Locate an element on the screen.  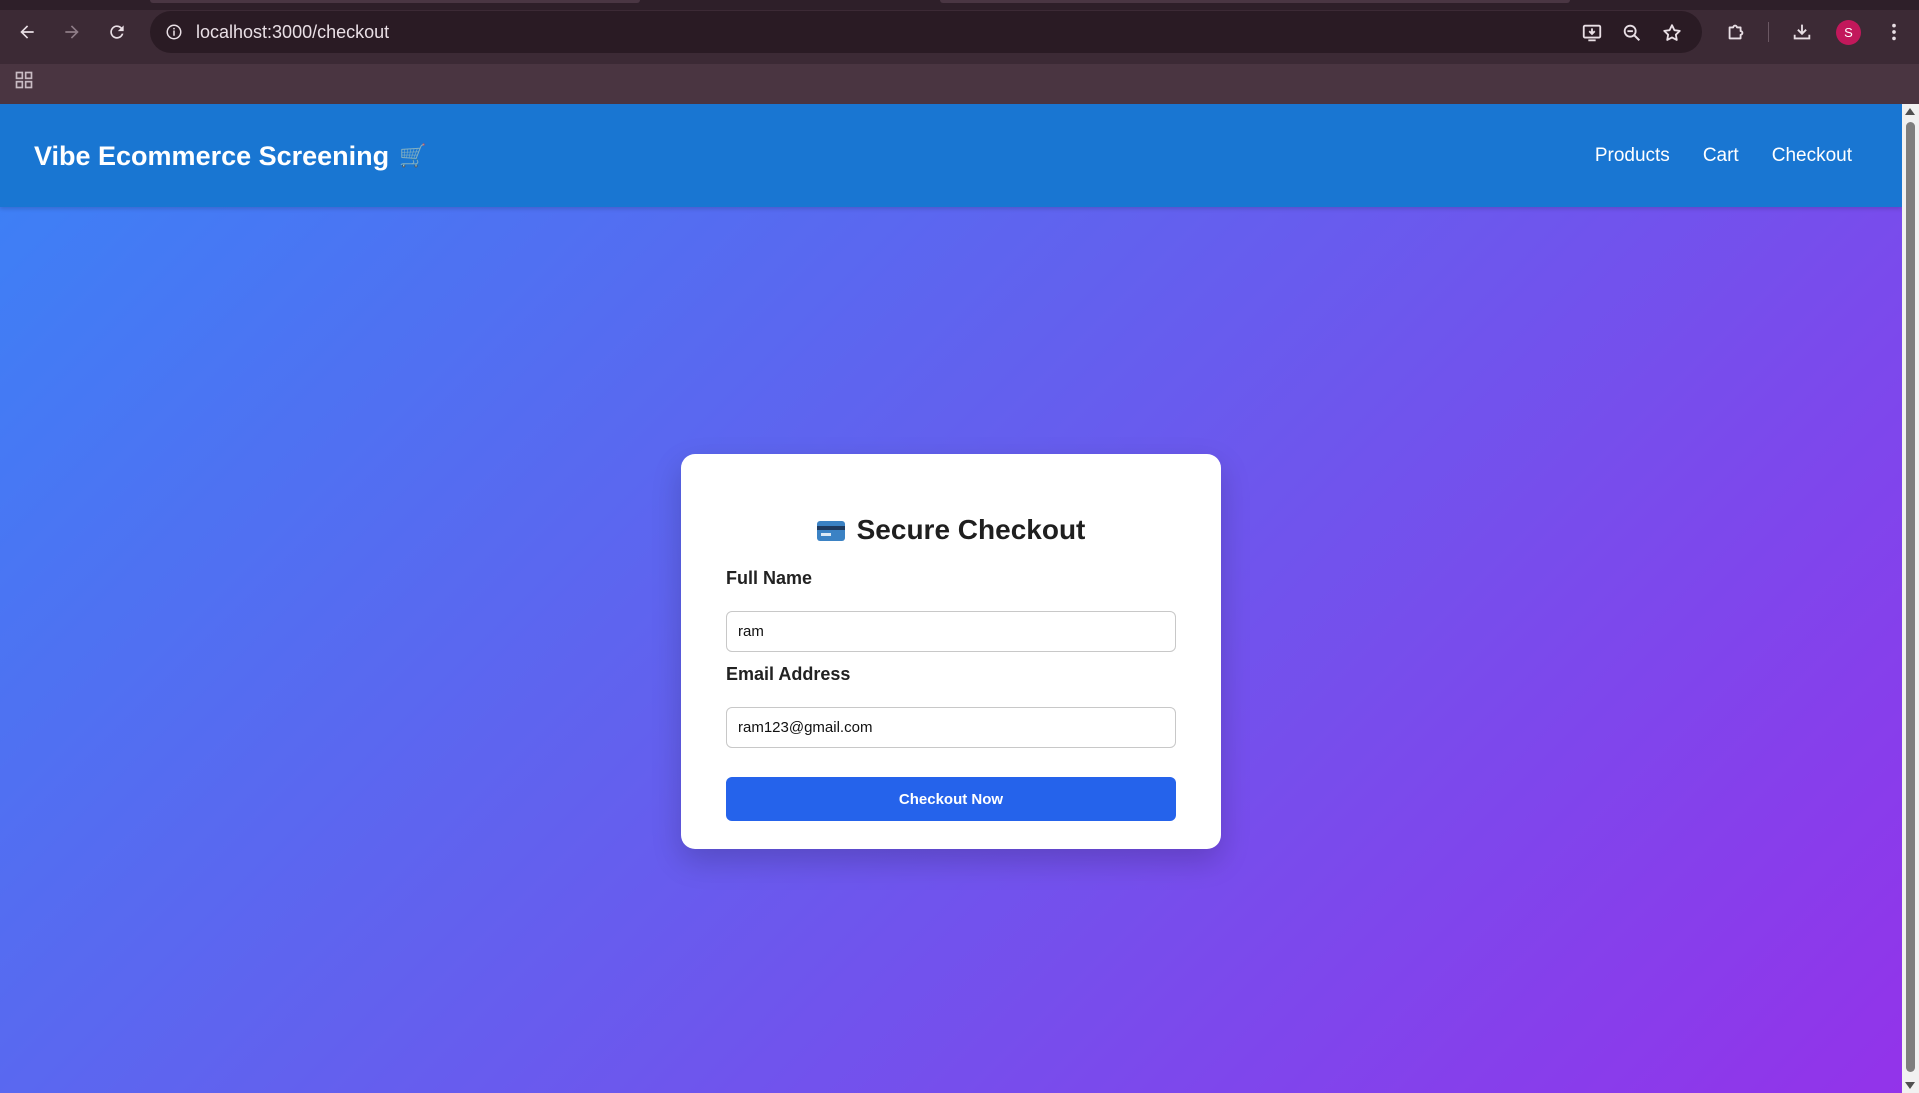
site-info-button is located at coordinates (174, 32).